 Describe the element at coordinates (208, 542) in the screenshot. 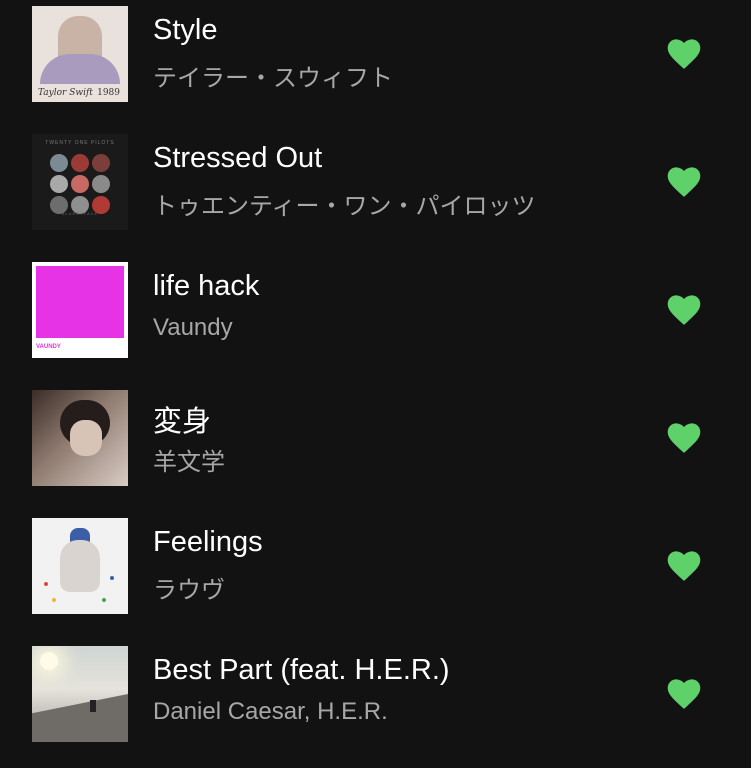

I see `track-title: Feelings` at that location.